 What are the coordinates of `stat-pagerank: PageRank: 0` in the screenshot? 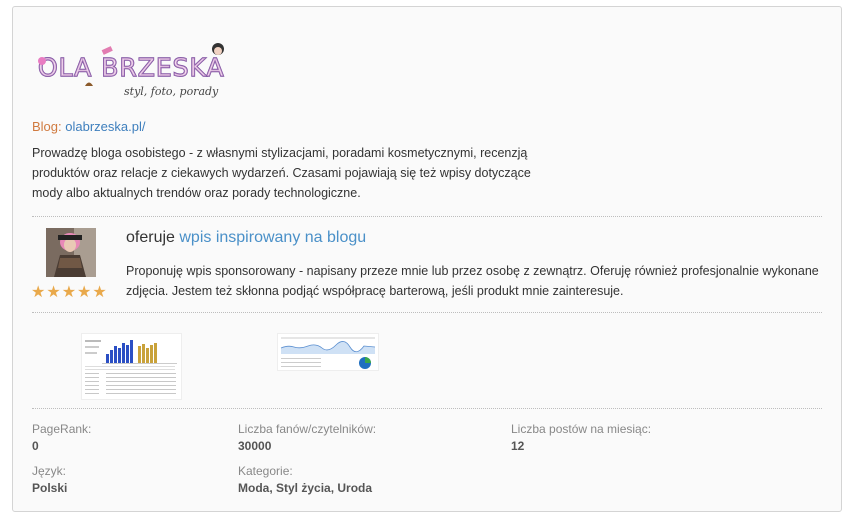 It's located at (61, 437).